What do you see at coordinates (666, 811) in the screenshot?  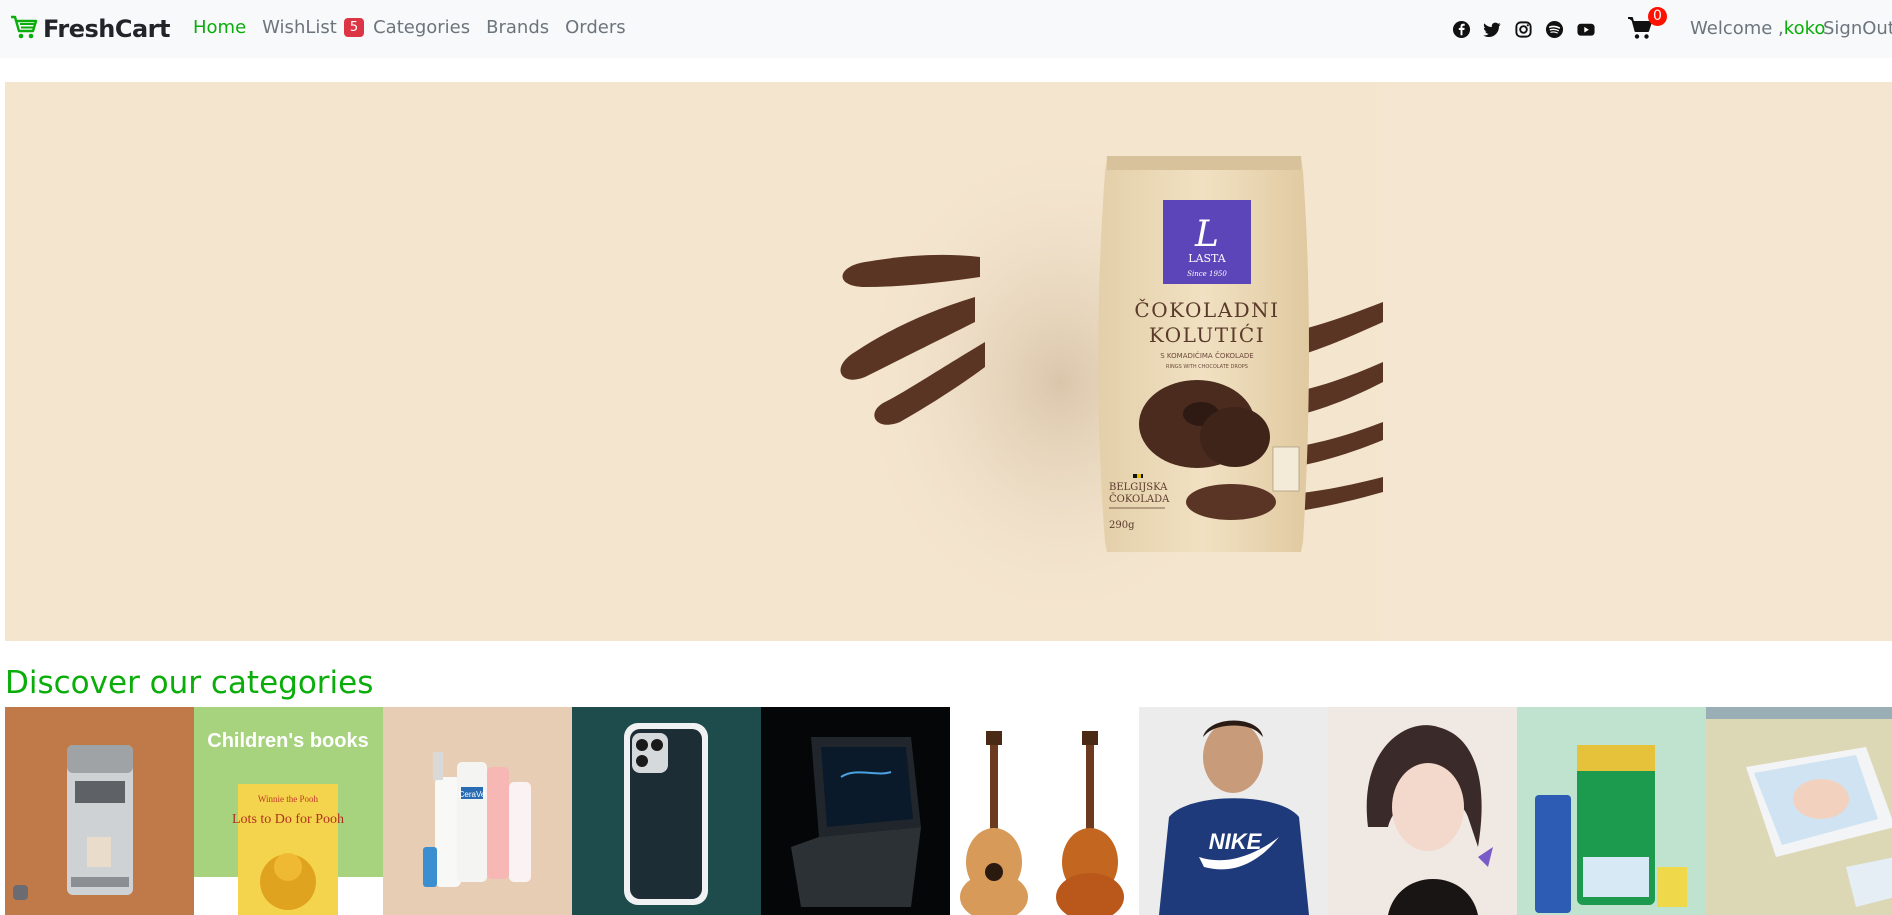 I see `category-card-smartphone` at bounding box center [666, 811].